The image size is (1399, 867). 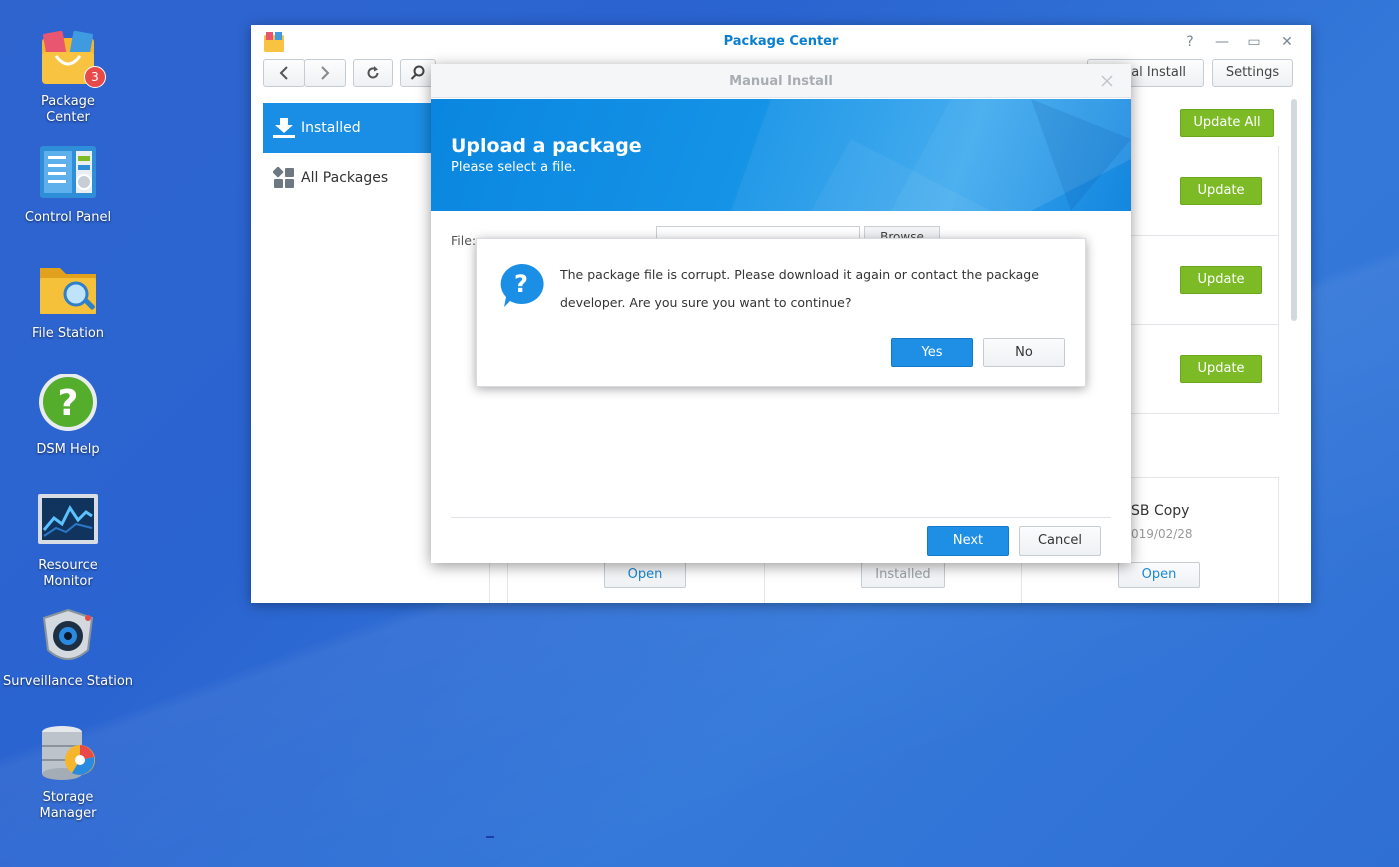 I want to click on dialog-titlebar: Manual Install, so click(x=781, y=81).